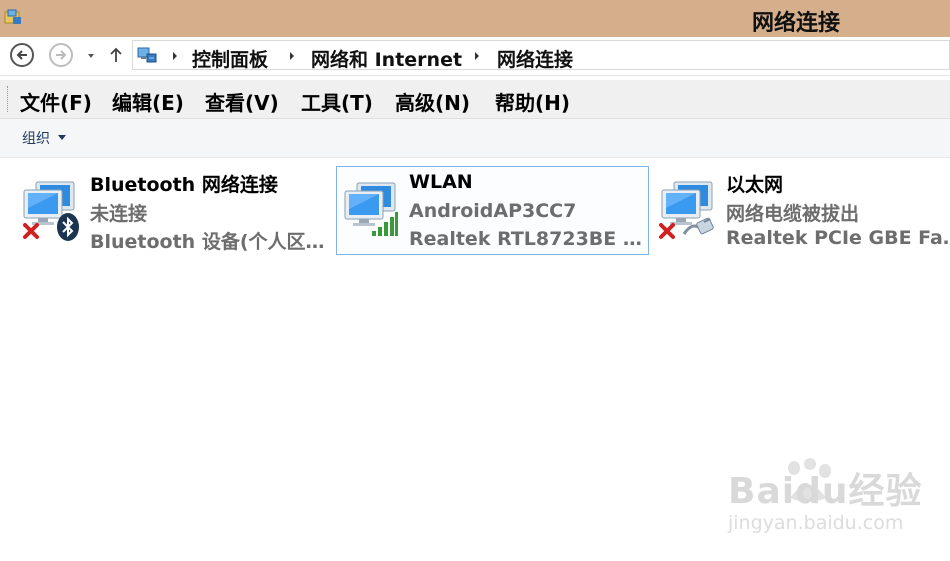 The width and height of the screenshot is (950, 561). Describe the element at coordinates (116, 55) in the screenshot. I see `up-arrow-icon` at that location.